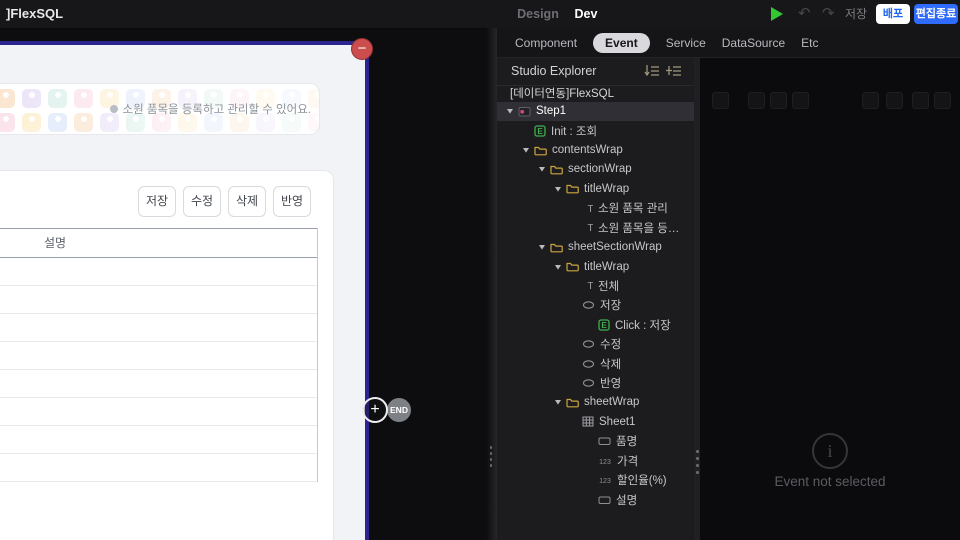 This screenshot has height=540, width=960. What do you see at coordinates (615, 247) in the screenshot?
I see `tree-node-label: sheetSectionWrap` at bounding box center [615, 247].